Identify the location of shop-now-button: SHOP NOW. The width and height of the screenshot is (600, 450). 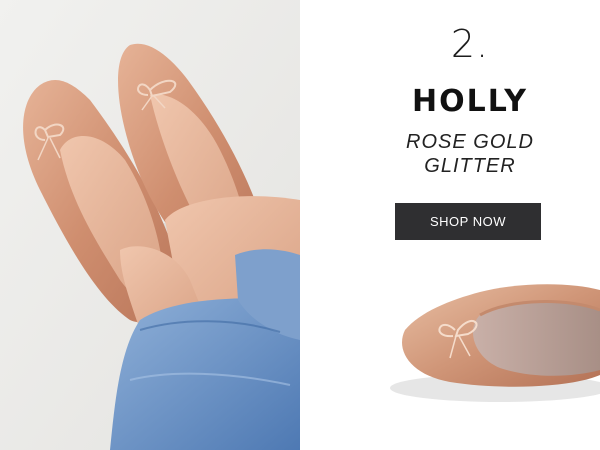
(468, 221).